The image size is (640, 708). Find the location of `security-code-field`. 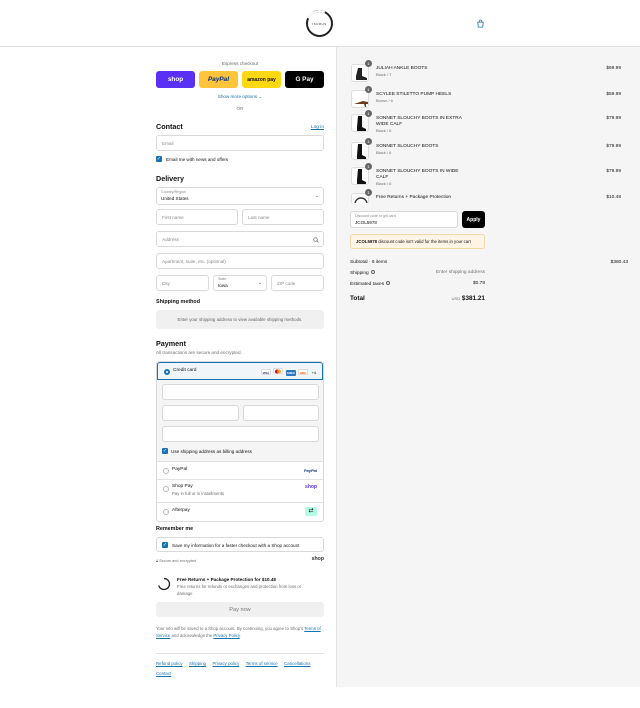

security-code-field is located at coordinates (281, 413).